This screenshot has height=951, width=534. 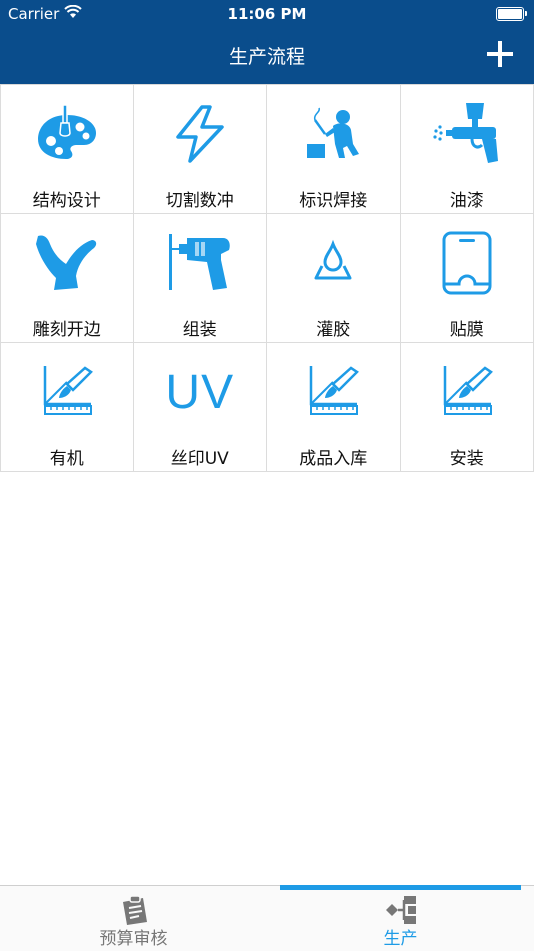 I want to click on spray-gun-icon, so click(x=467, y=134).